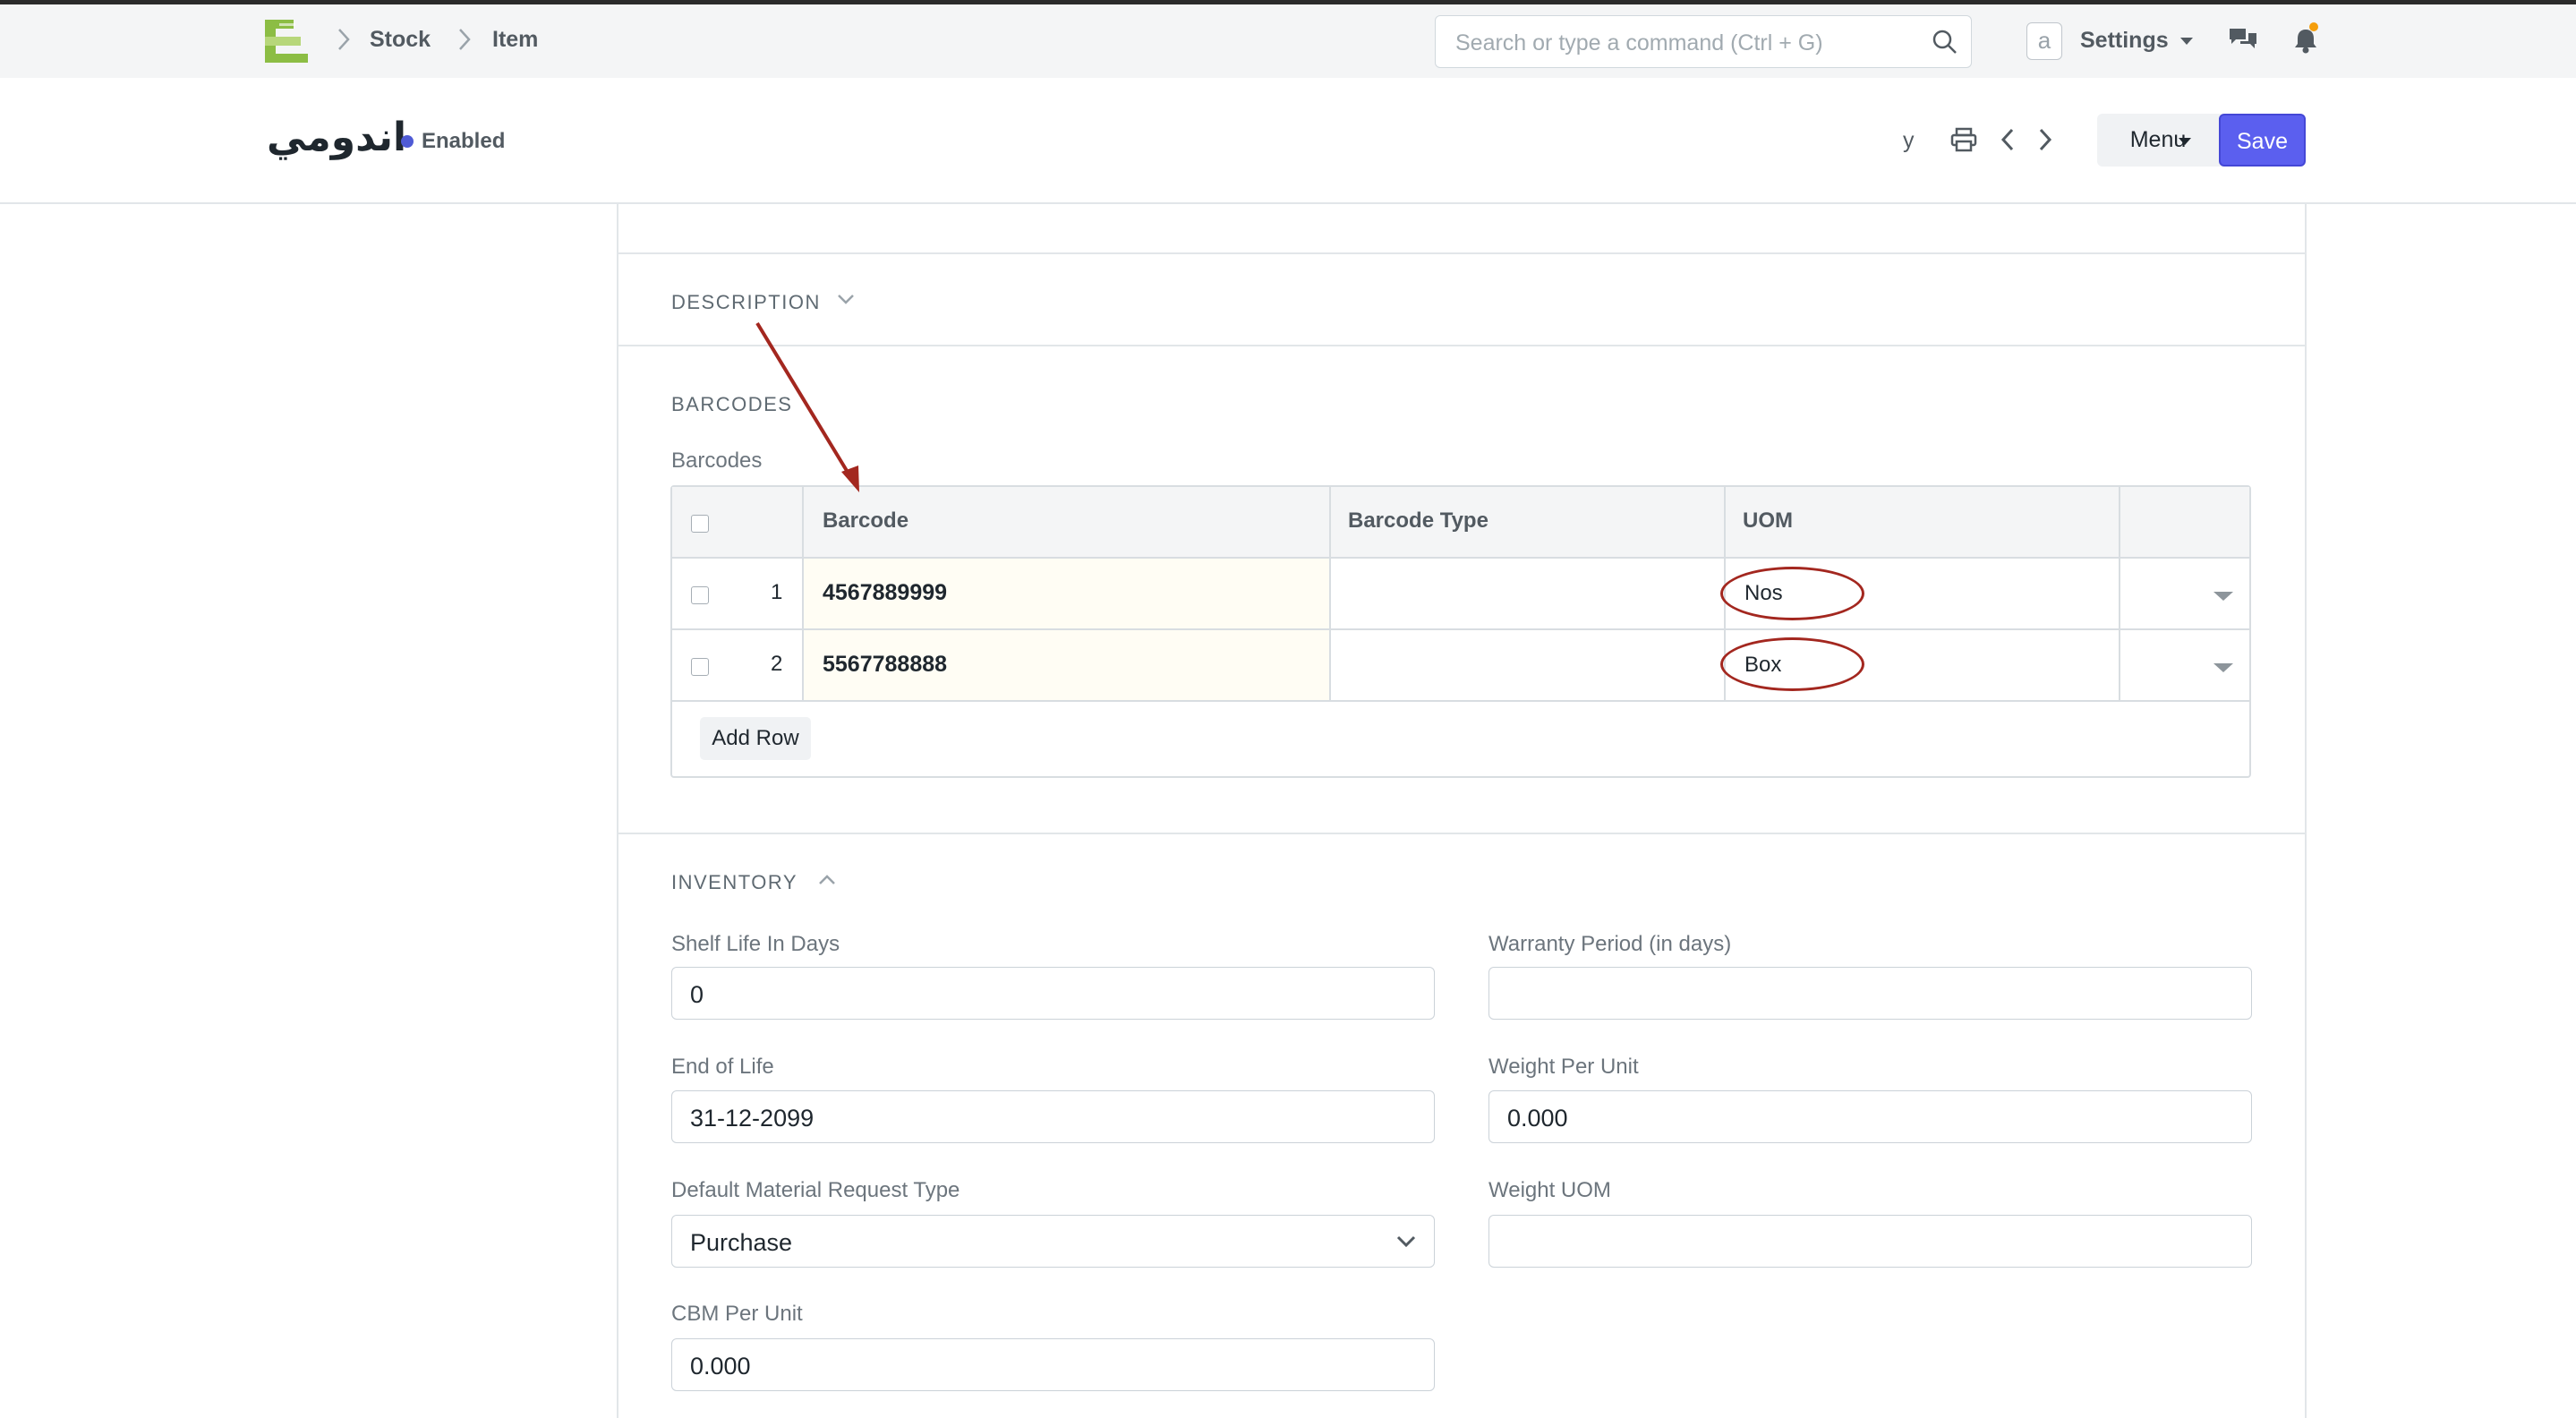 The width and height of the screenshot is (2576, 1418). I want to click on settings-dropdown: Settings, so click(2124, 41).